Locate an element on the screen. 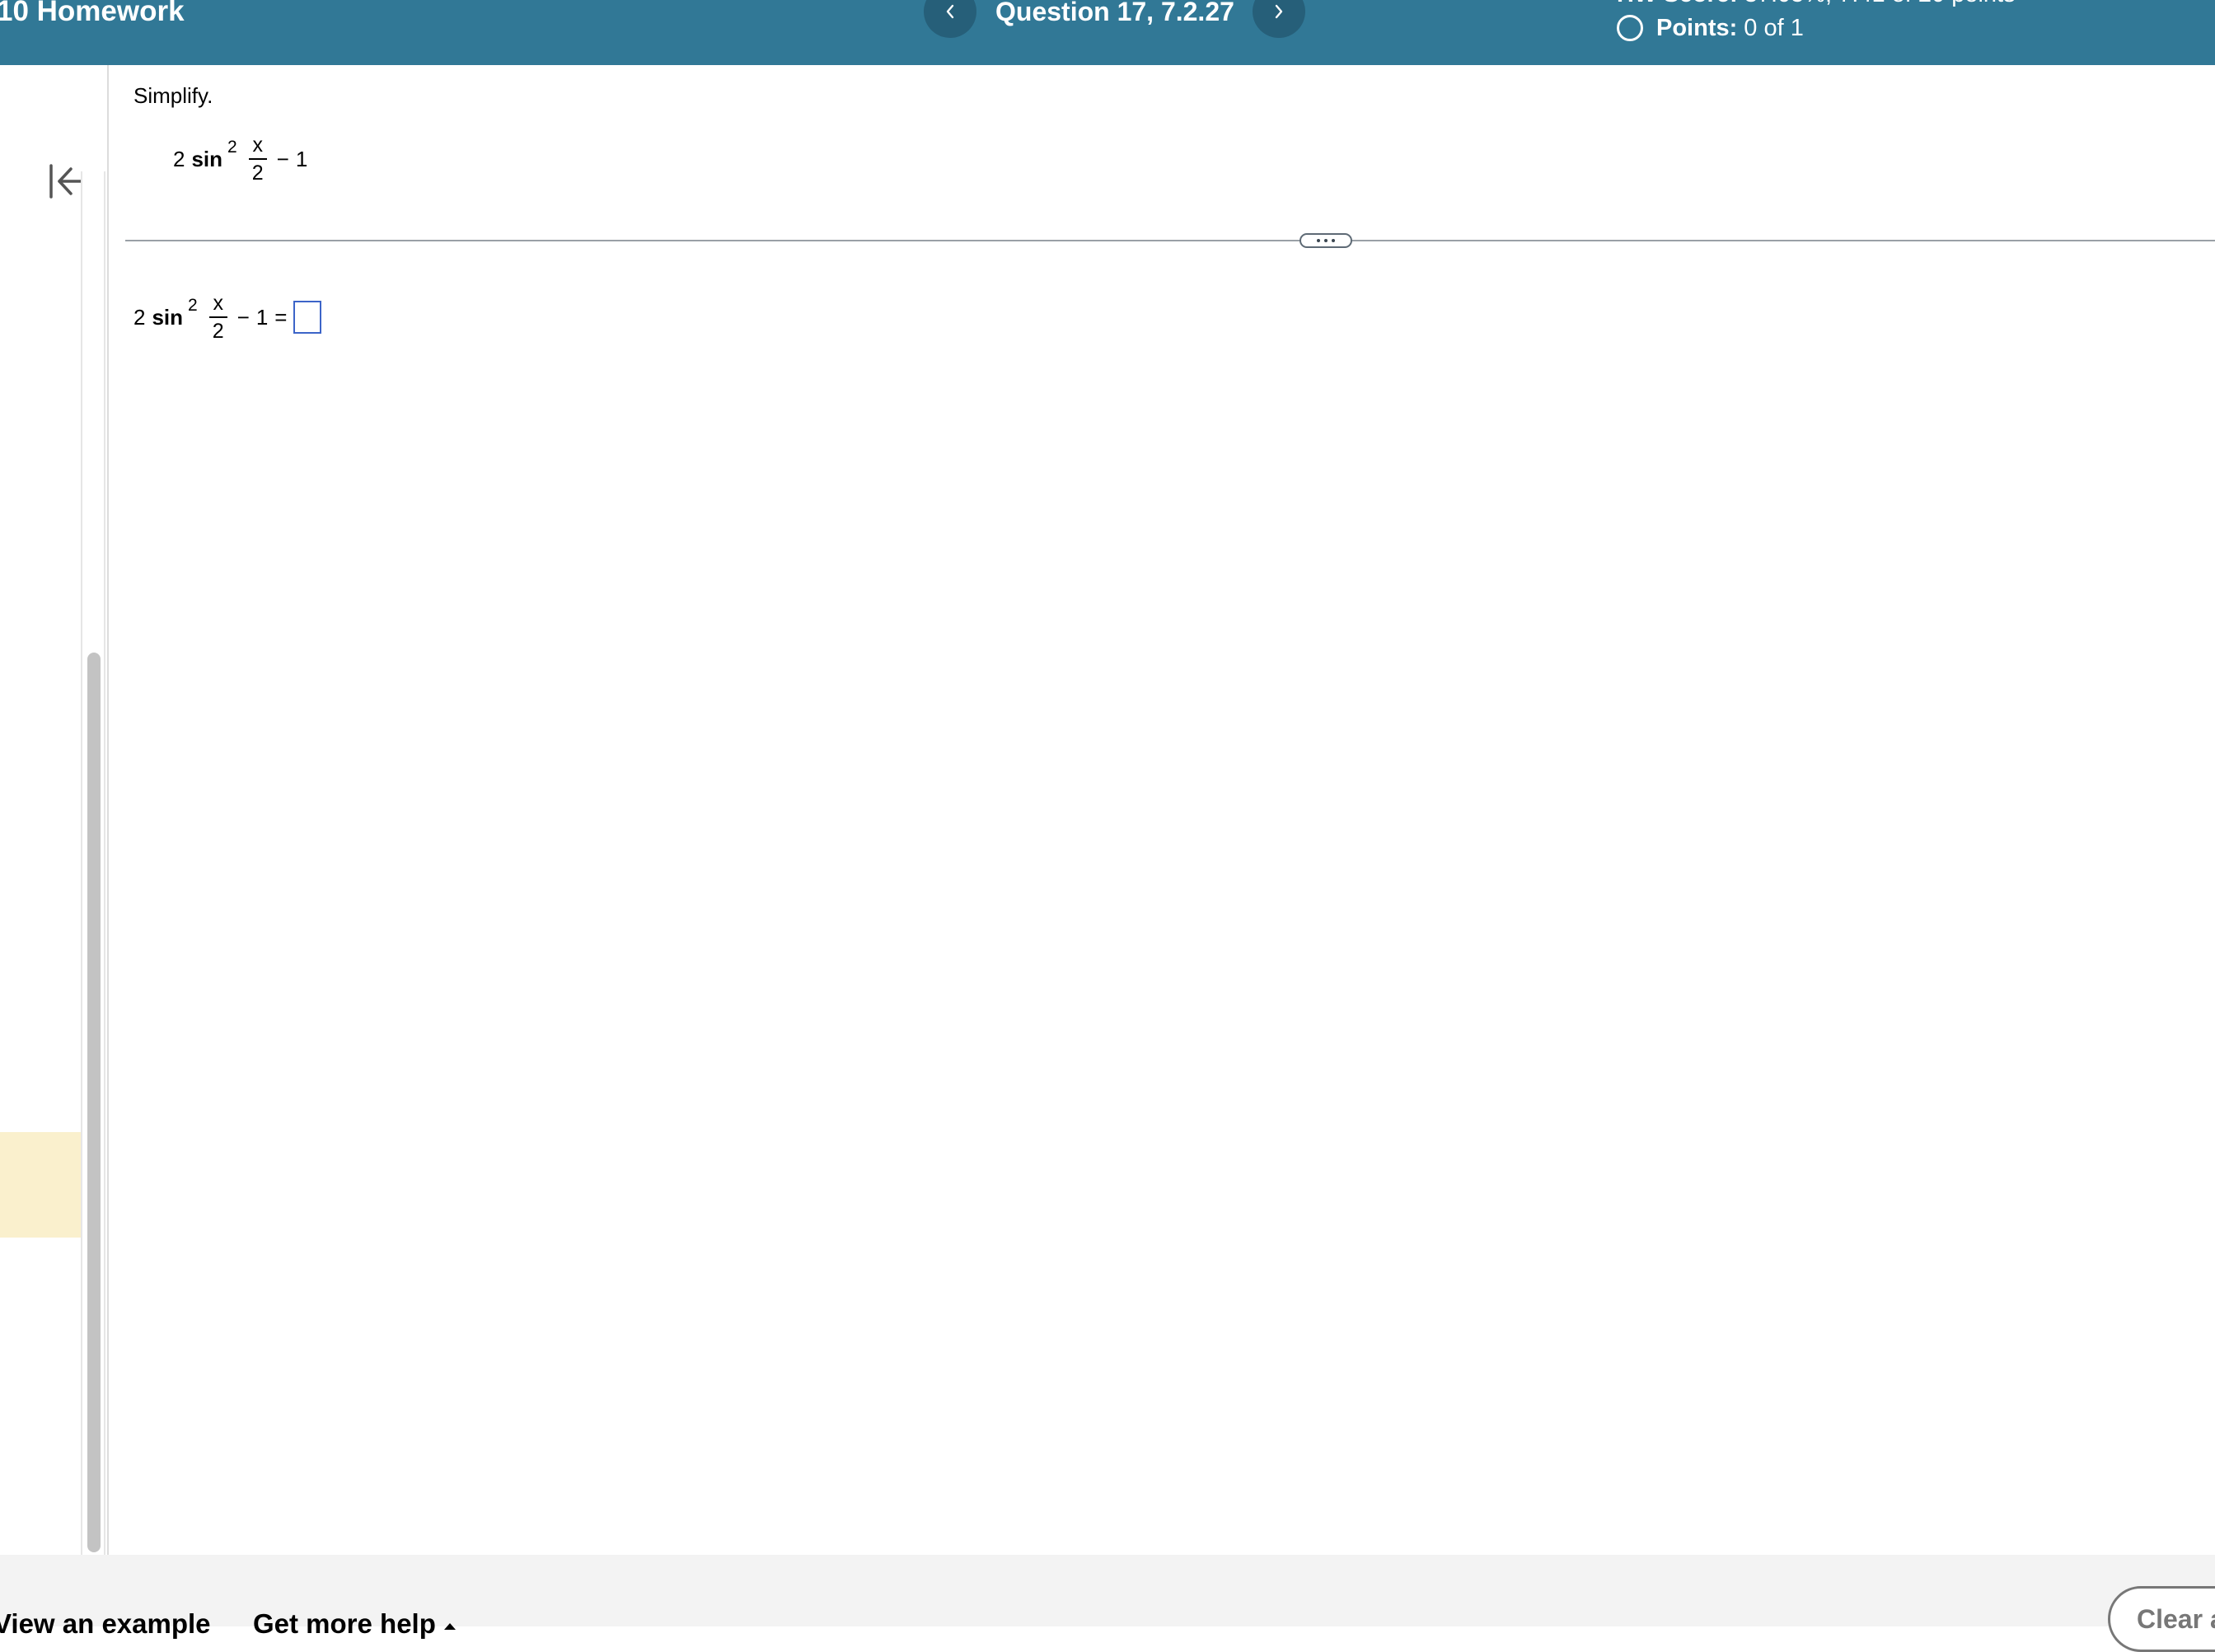  expression-constant: 1 is located at coordinates (301, 159).